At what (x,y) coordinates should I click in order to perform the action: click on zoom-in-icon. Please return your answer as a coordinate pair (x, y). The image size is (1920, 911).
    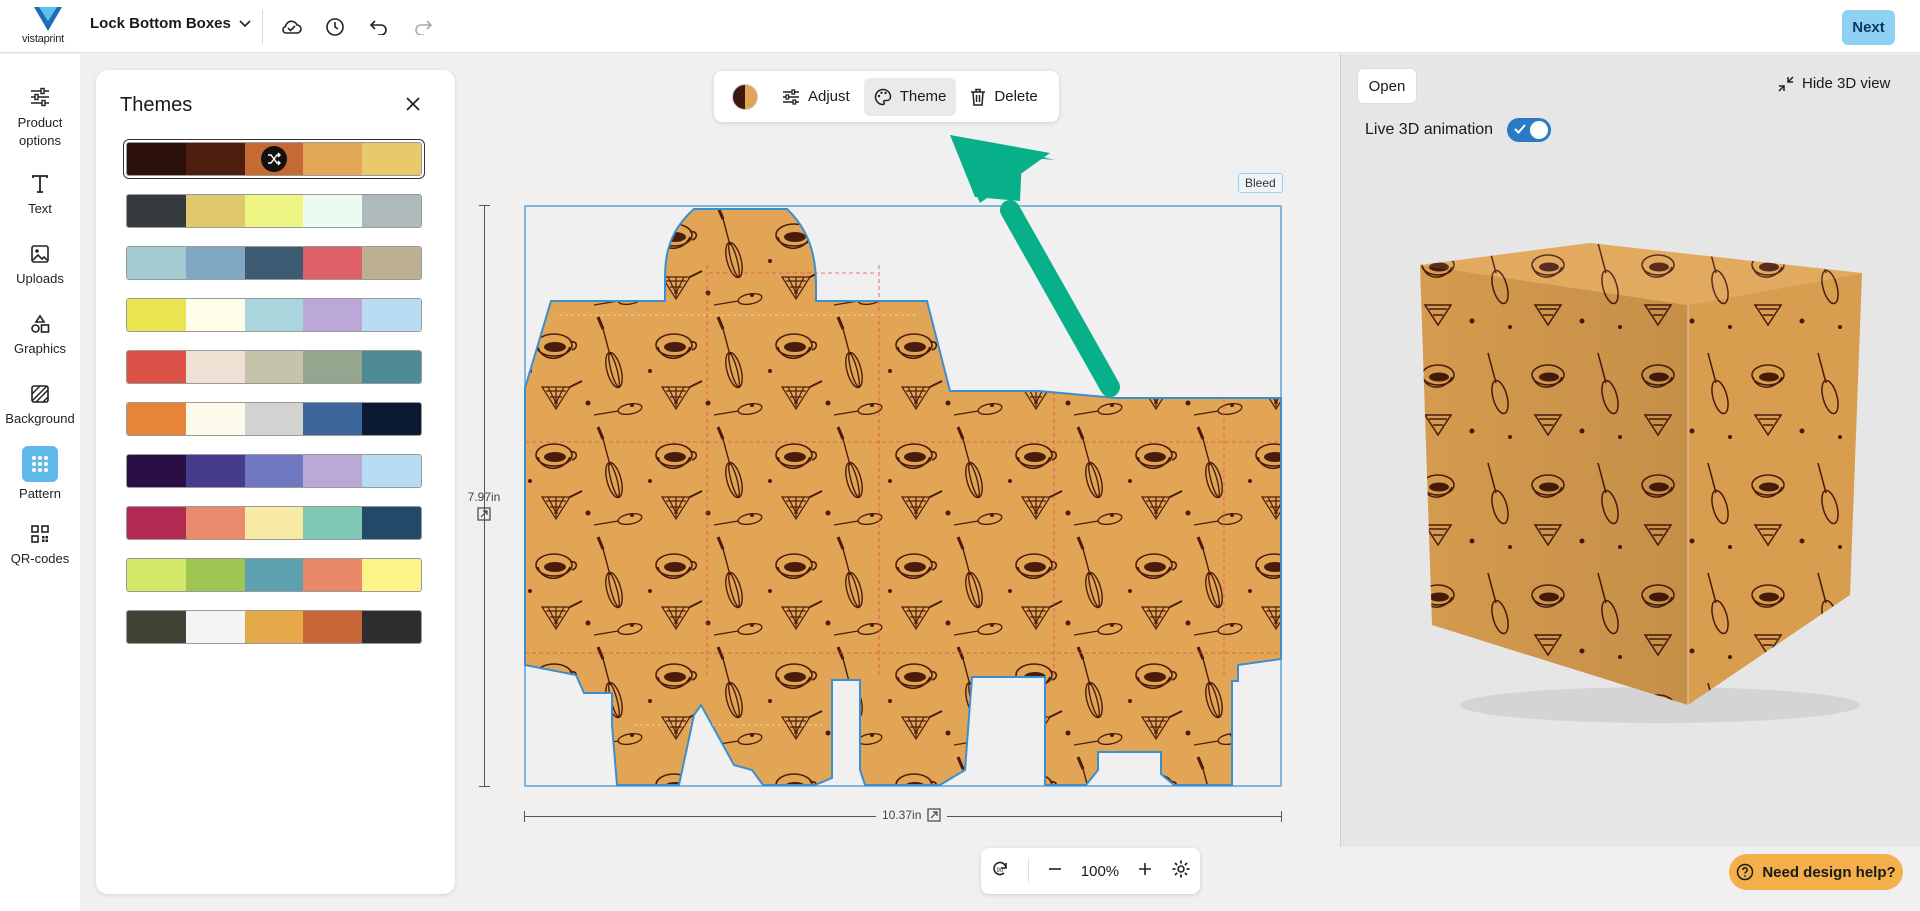
    Looking at the image, I should click on (1145, 871).